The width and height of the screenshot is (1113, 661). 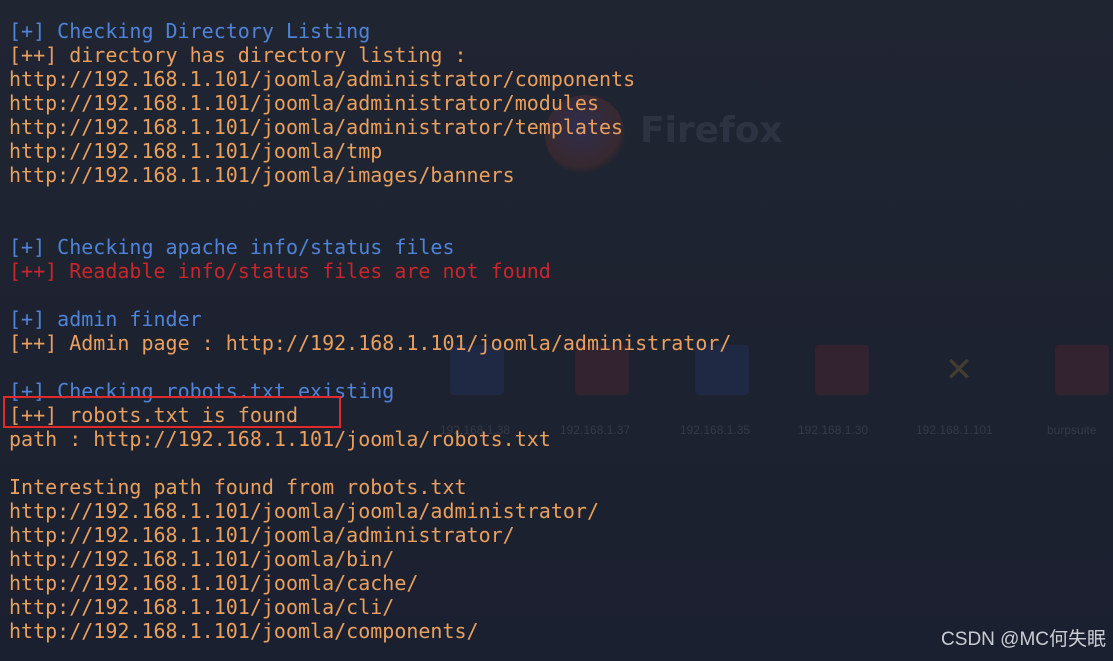 What do you see at coordinates (196, 151) in the screenshot?
I see `terminal-line: http://192.168.1.101/joomla/tmp` at bounding box center [196, 151].